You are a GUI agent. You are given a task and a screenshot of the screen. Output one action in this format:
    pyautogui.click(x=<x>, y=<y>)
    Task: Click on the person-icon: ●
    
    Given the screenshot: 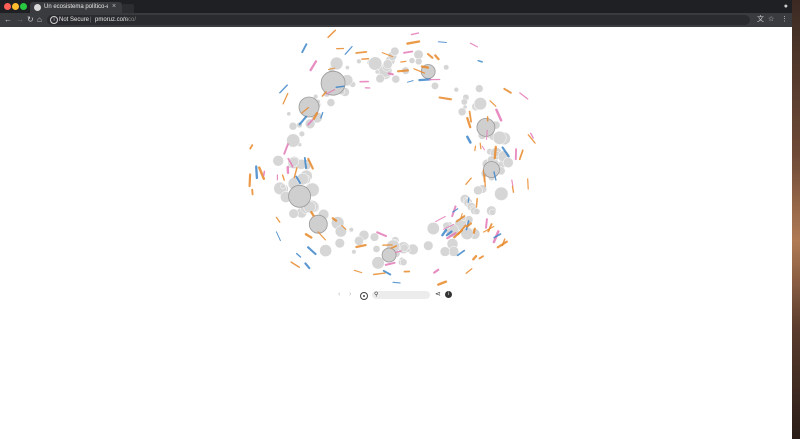 What is the action you would take?
    pyautogui.click(x=786, y=6)
    